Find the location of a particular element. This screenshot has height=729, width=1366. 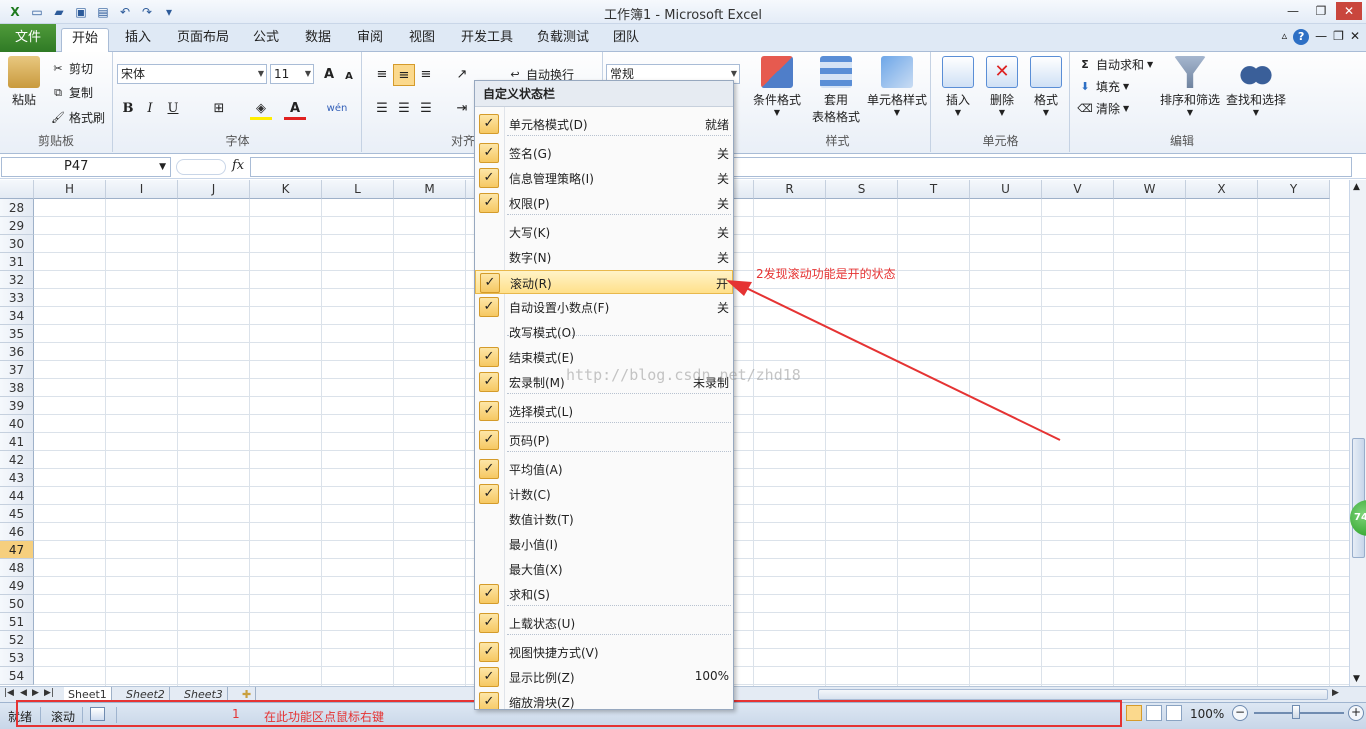

next-sheet-icon: ▶ is located at coordinates (35, 693).